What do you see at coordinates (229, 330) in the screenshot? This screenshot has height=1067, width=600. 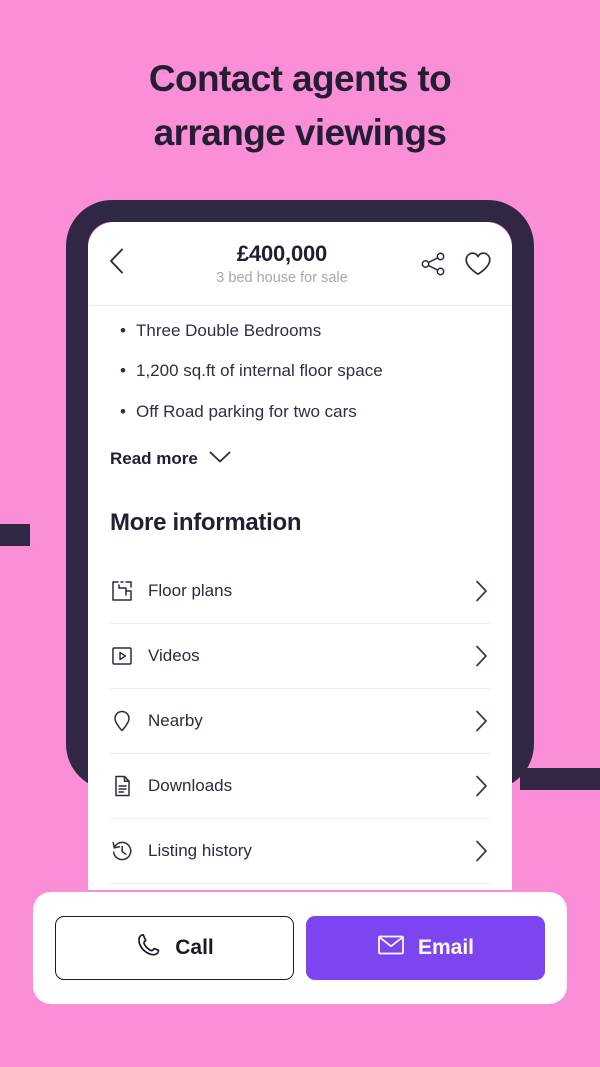 I see `feature-text: Three Double Bedrooms` at bounding box center [229, 330].